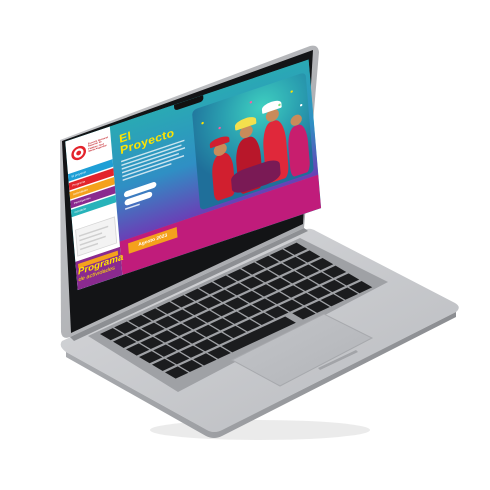  I want to click on sidebar-item-label: Contacto, so click(80, 210).